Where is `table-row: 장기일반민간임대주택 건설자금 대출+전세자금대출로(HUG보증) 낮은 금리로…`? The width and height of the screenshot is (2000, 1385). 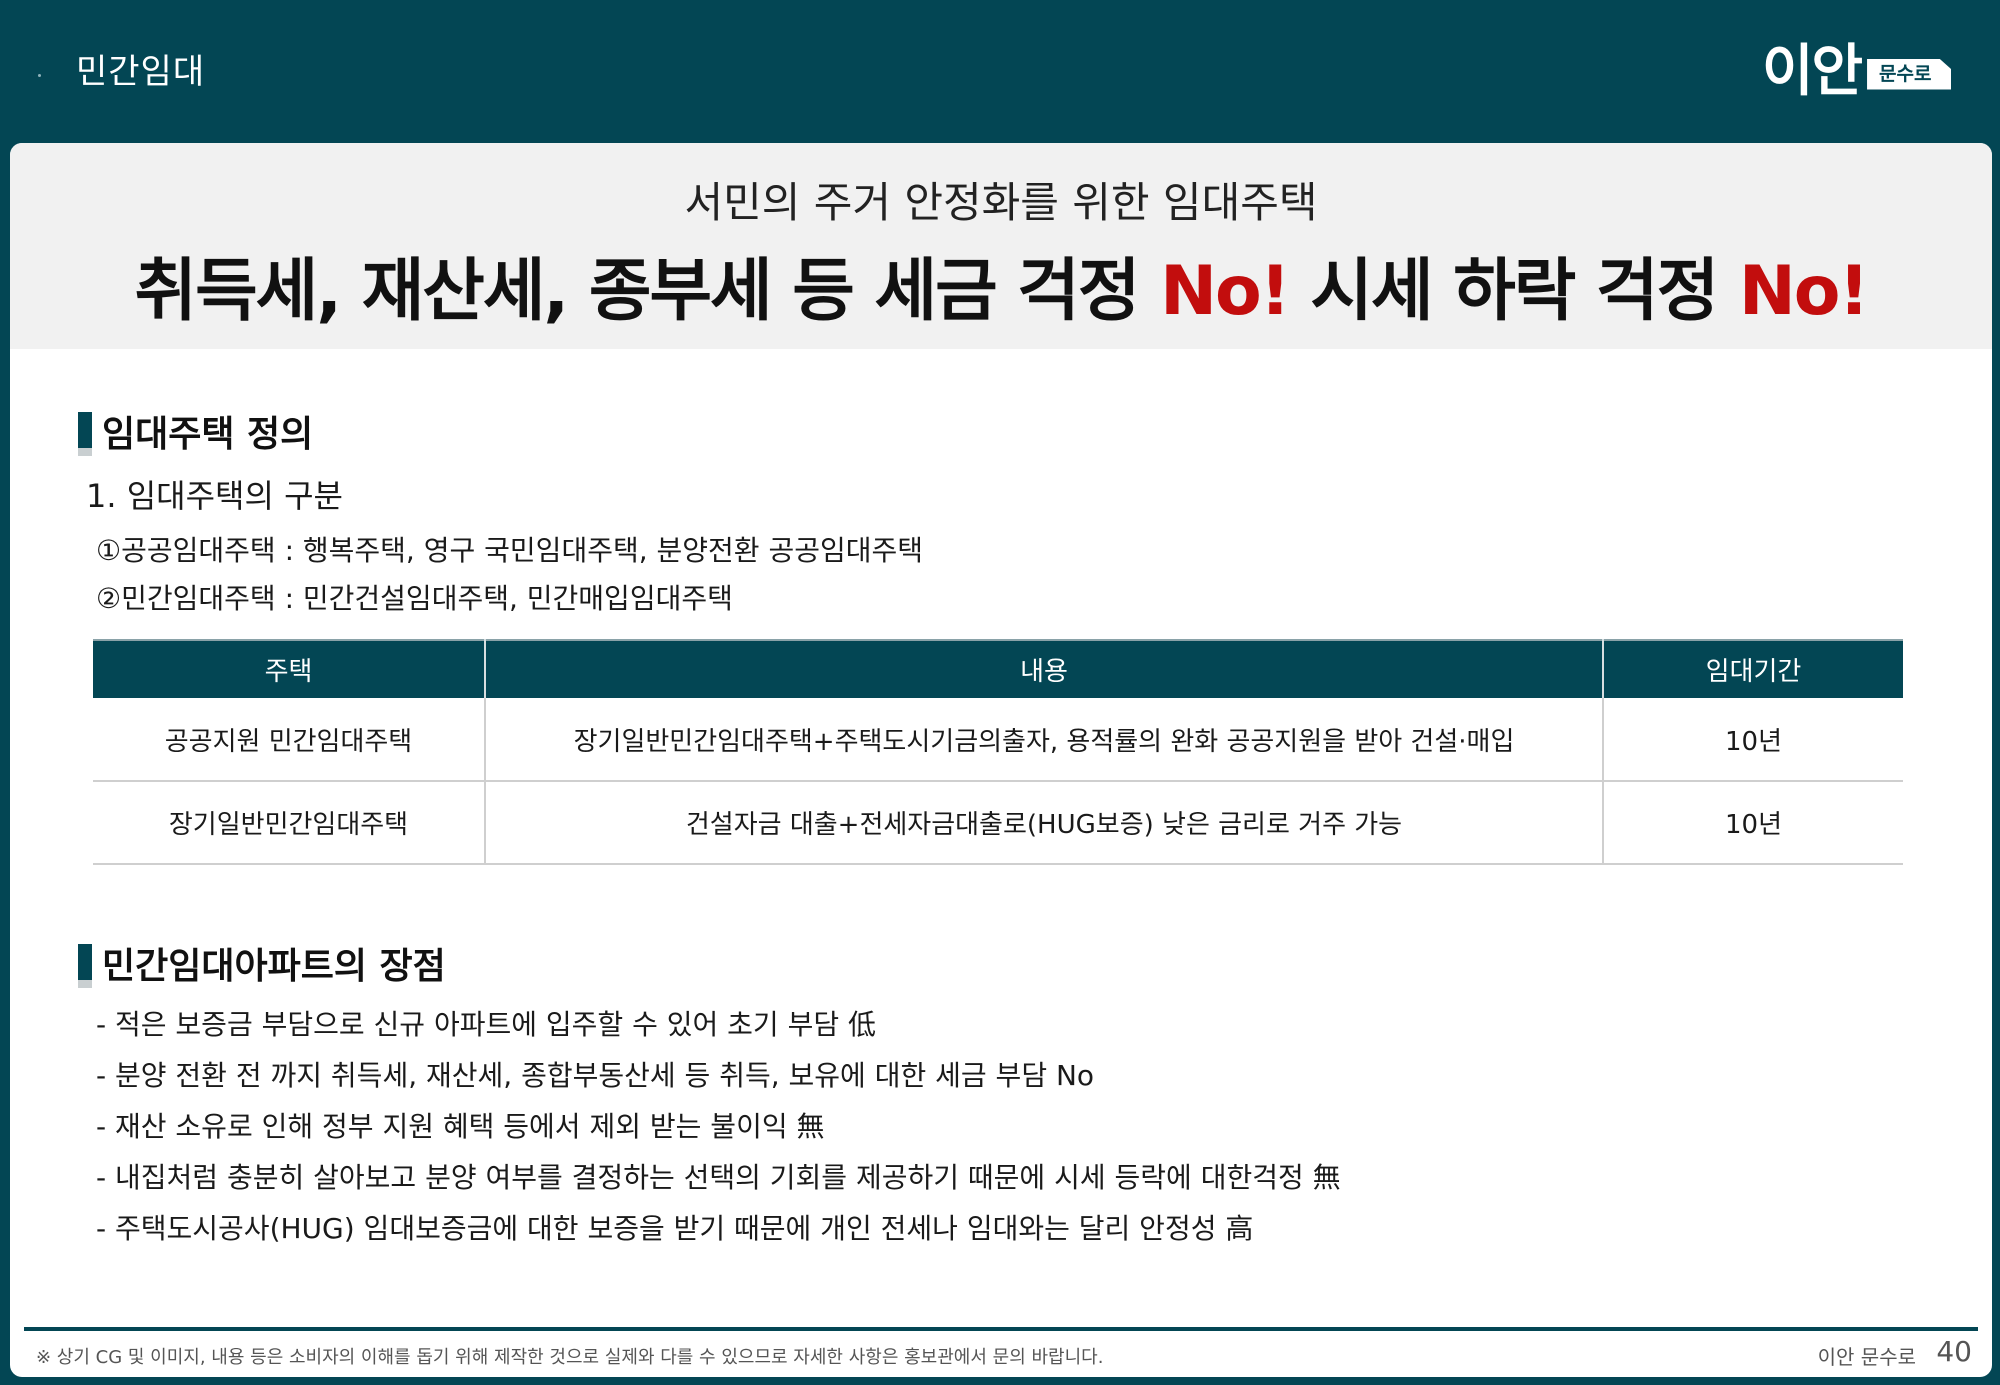
table-row: 장기일반민간임대주택 건설자금 대출+전세자금대출로(HUG보증) 낮은 금리로… is located at coordinates (998, 823).